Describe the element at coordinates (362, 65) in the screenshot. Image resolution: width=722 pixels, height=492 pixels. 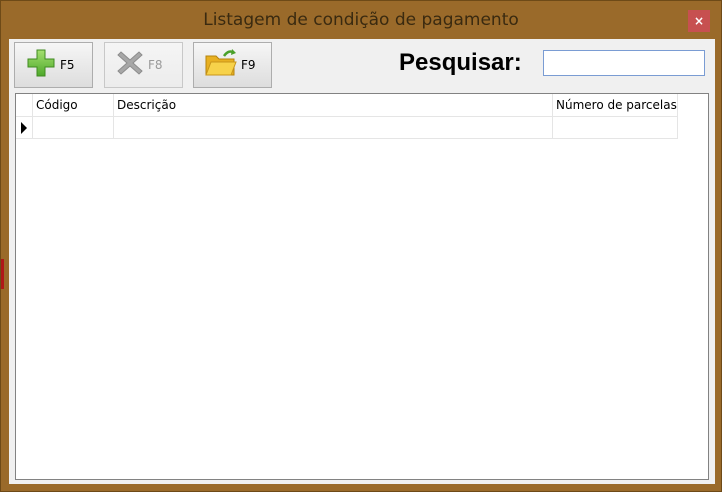
I see `toolbar: F5 F8 F9 Pesquisar:` at that location.